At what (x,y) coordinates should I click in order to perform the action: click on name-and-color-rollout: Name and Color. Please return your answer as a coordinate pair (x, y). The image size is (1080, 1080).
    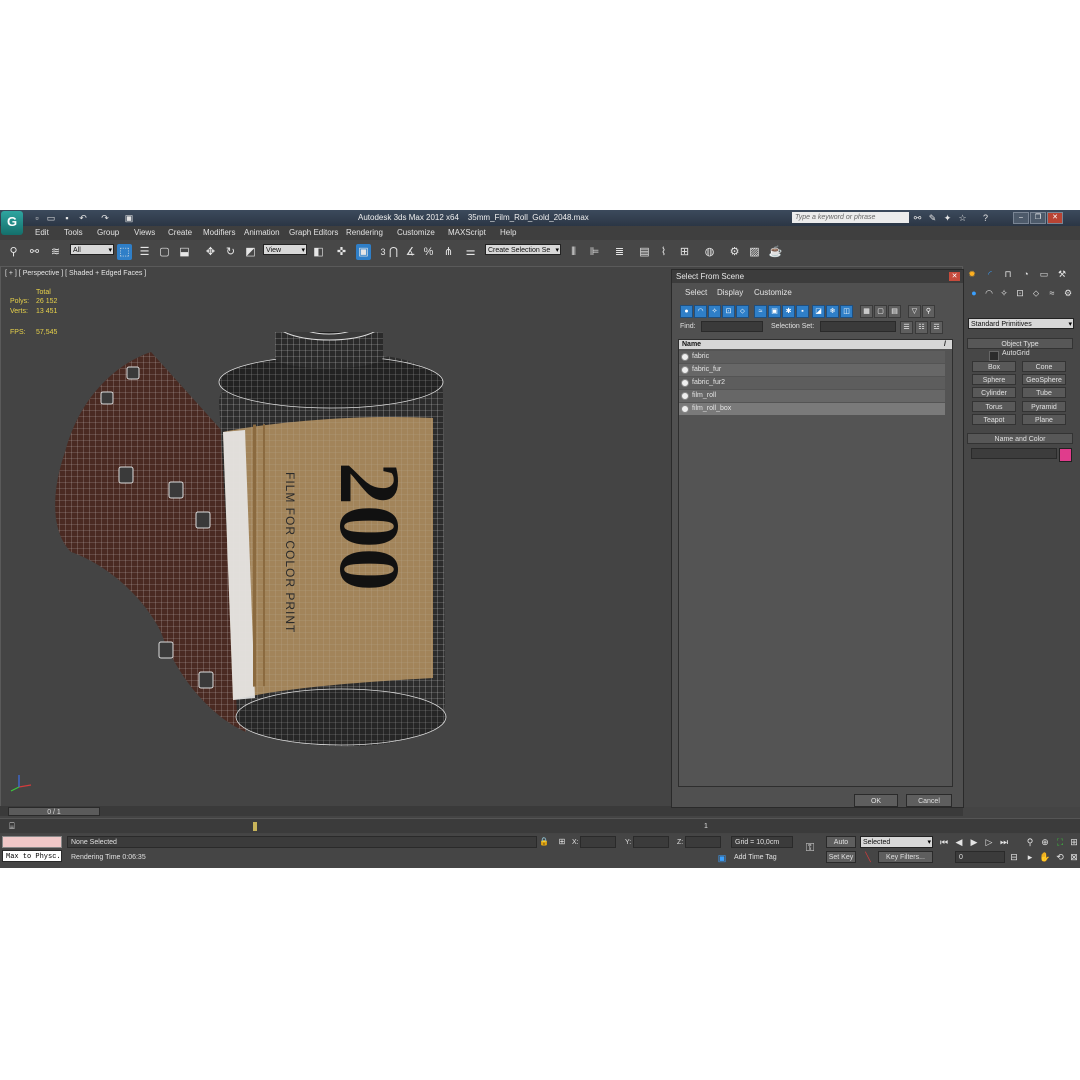
    Looking at the image, I should click on (1020, 438).